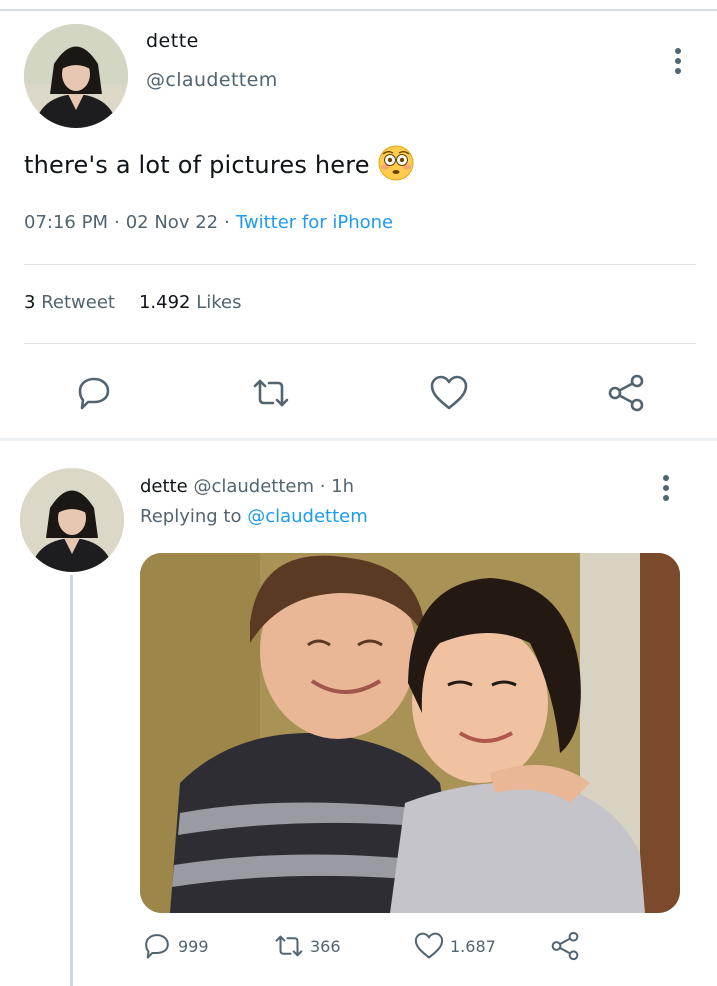 The height and width of the screenshot is (986, 717). Describe the element at coordinates (314, 222) in the screenshot. I see `tweet-source-link: Twitter for iPhone` at that location.